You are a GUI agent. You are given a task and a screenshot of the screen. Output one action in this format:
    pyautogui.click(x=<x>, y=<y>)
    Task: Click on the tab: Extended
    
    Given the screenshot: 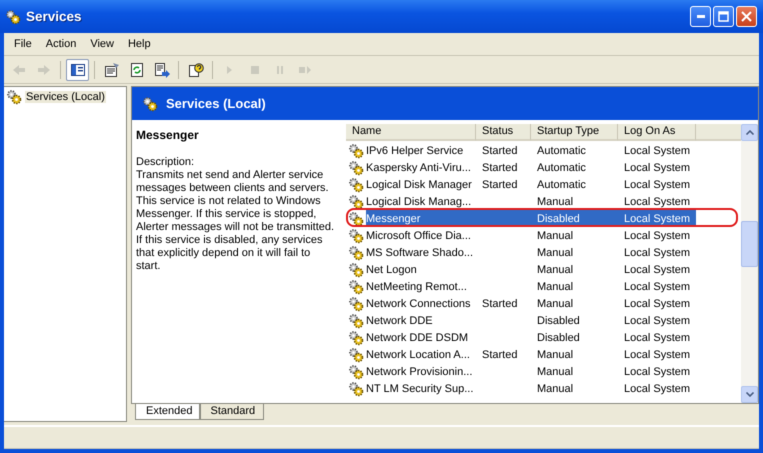 What is the action you would take?
    pyautogui.click(x=168, y=412)
    